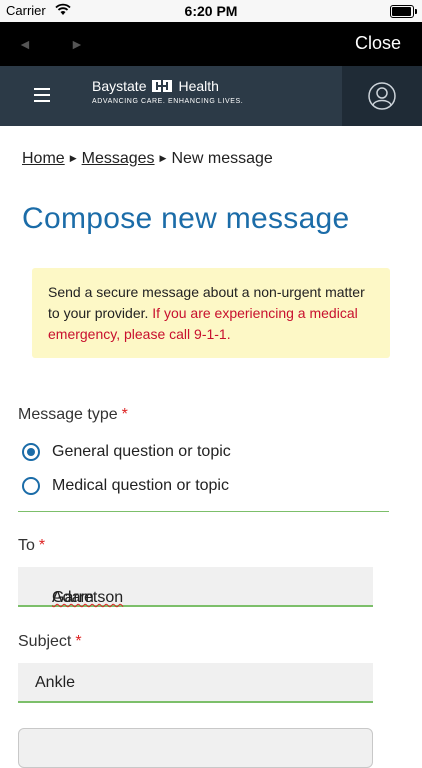 The width and height of the screenshot is (422, 768). I want to click on breadcrumb-messages-link: Messages, so click(118, 158).